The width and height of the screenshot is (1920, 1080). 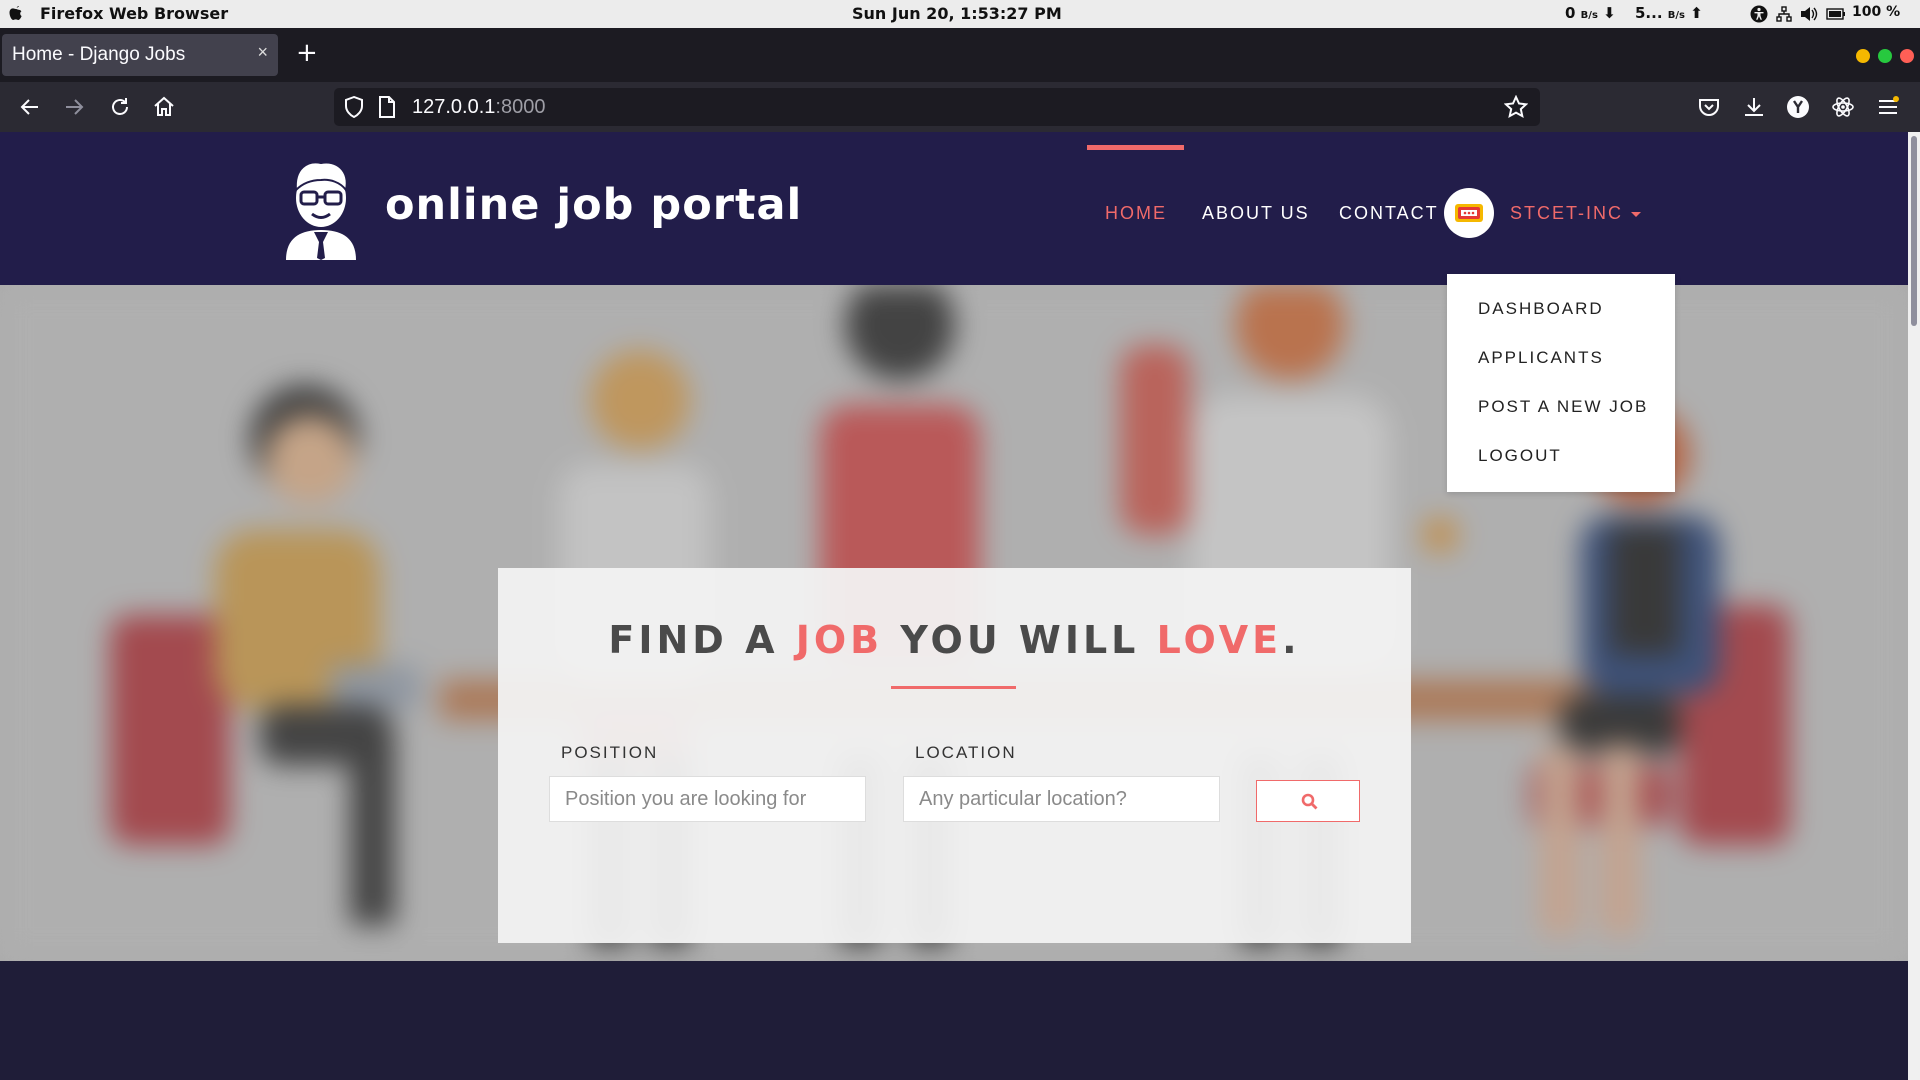 I want to click on minimize-button, so click(x=1863, y=56).